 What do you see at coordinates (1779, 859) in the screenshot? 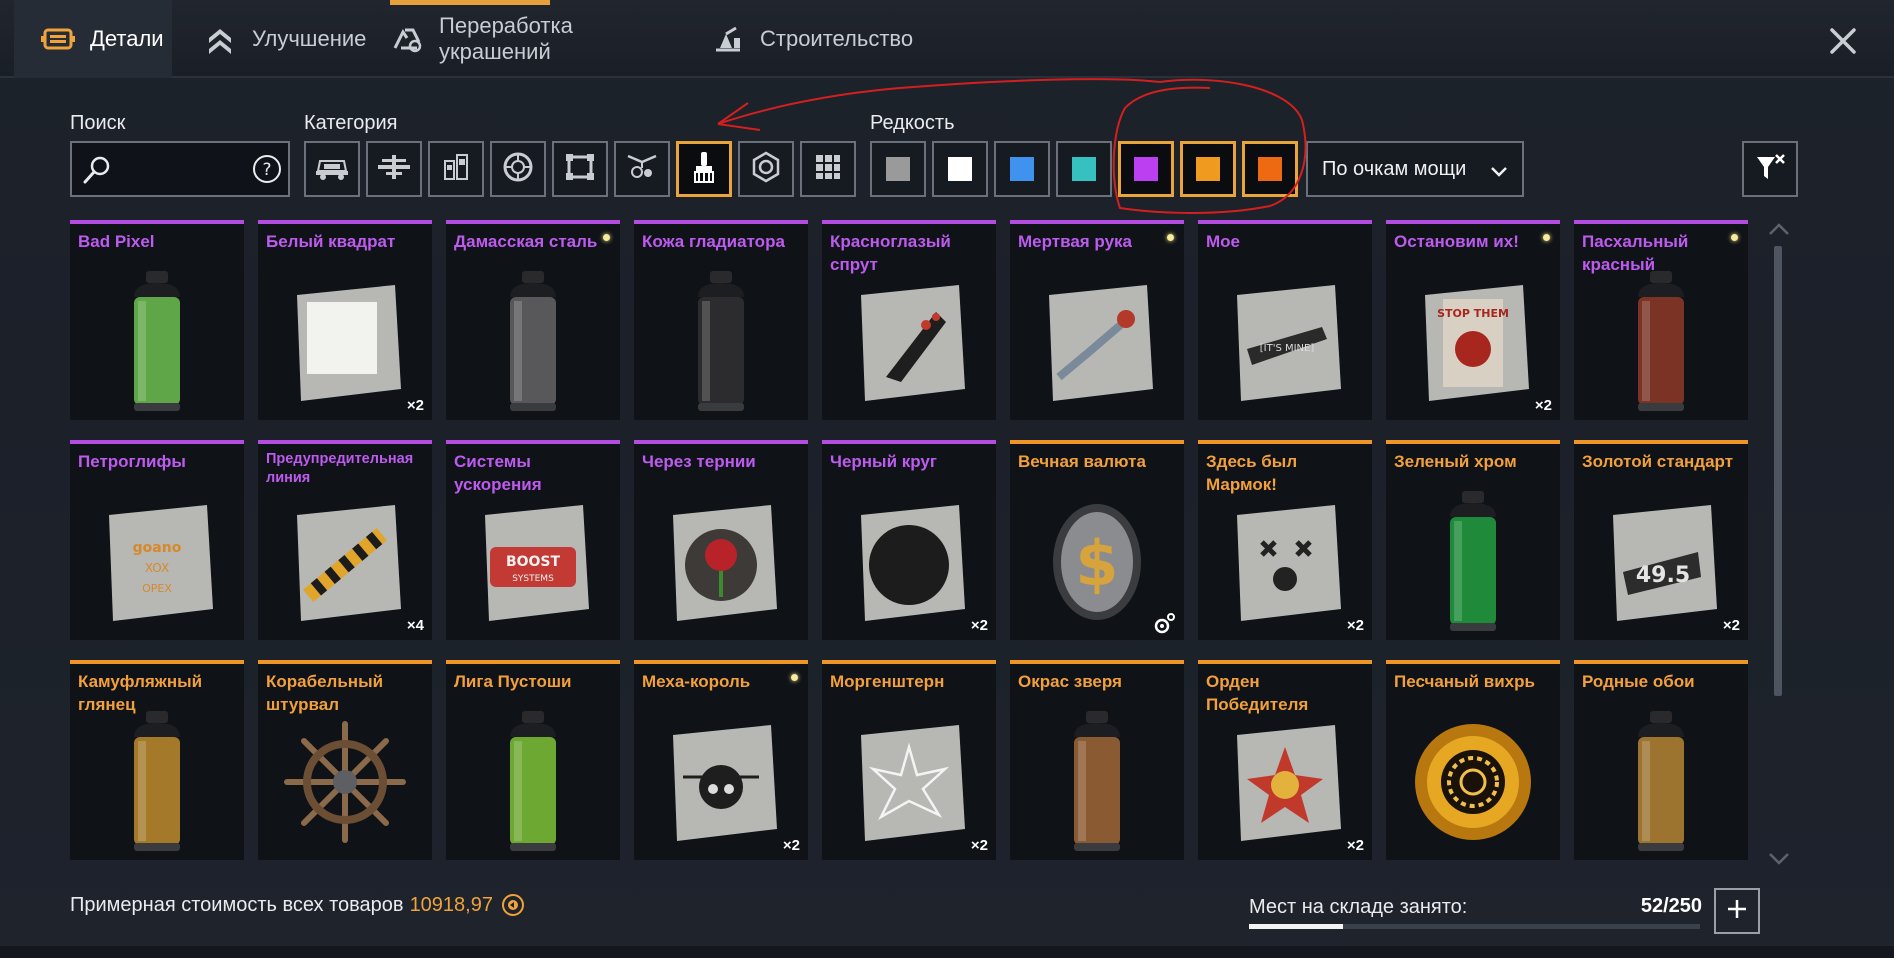
I see `scroll-down-icon` at bounding box center [1779, 859].